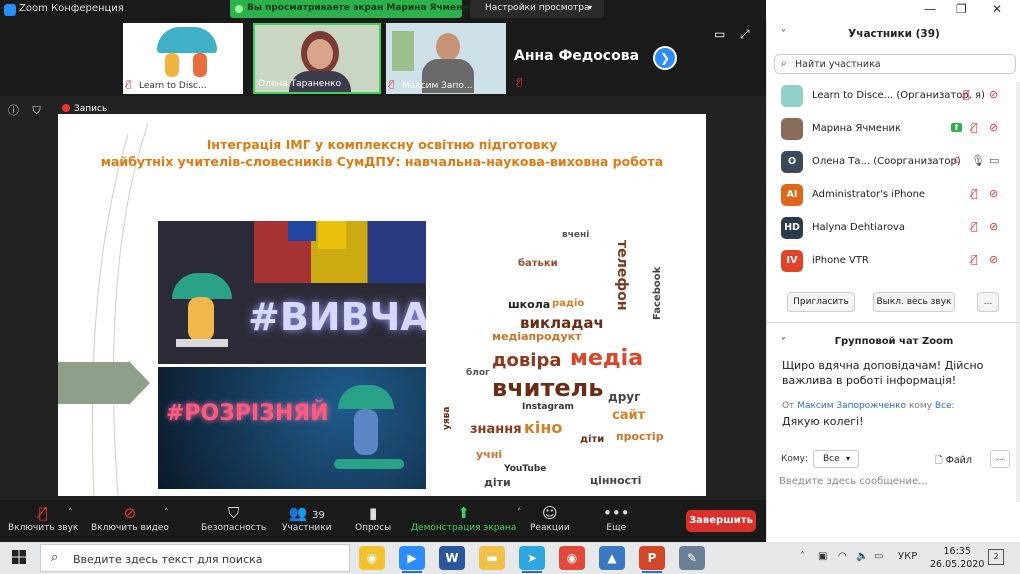 This screenshot has width=1020, height=574. What do you see at coordinates (373, 528) in the screenshot?
I see `polls-label: Опросы` at bounding box center [373, 528].